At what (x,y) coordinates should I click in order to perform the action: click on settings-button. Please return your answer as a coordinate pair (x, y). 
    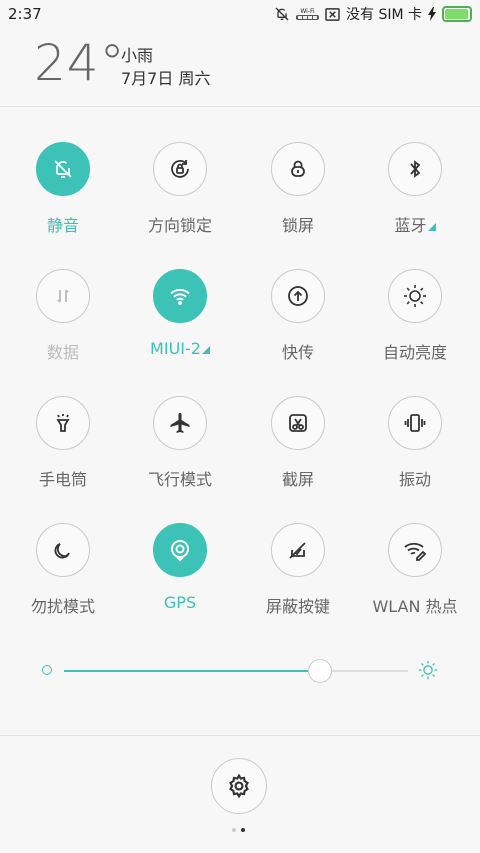
    Looking at the image, I should click on (239, 786).